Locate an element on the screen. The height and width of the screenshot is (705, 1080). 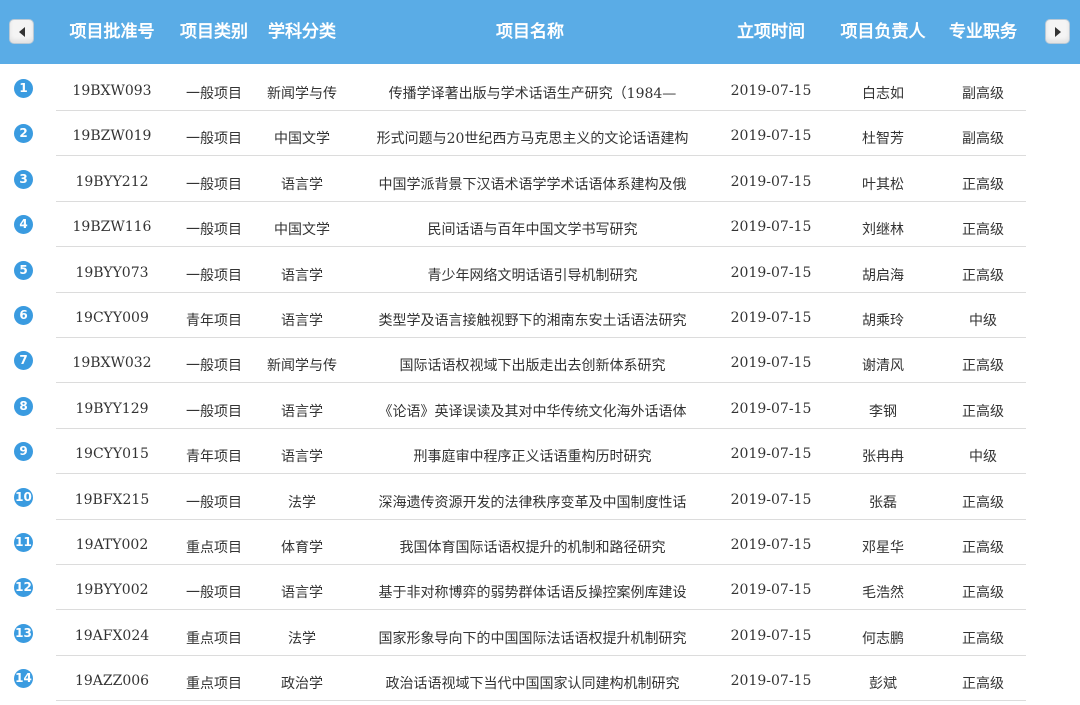
cell-project-name: 刑事庭审中程序正义话语重构历时研究 is located at coordinates (532, 457).